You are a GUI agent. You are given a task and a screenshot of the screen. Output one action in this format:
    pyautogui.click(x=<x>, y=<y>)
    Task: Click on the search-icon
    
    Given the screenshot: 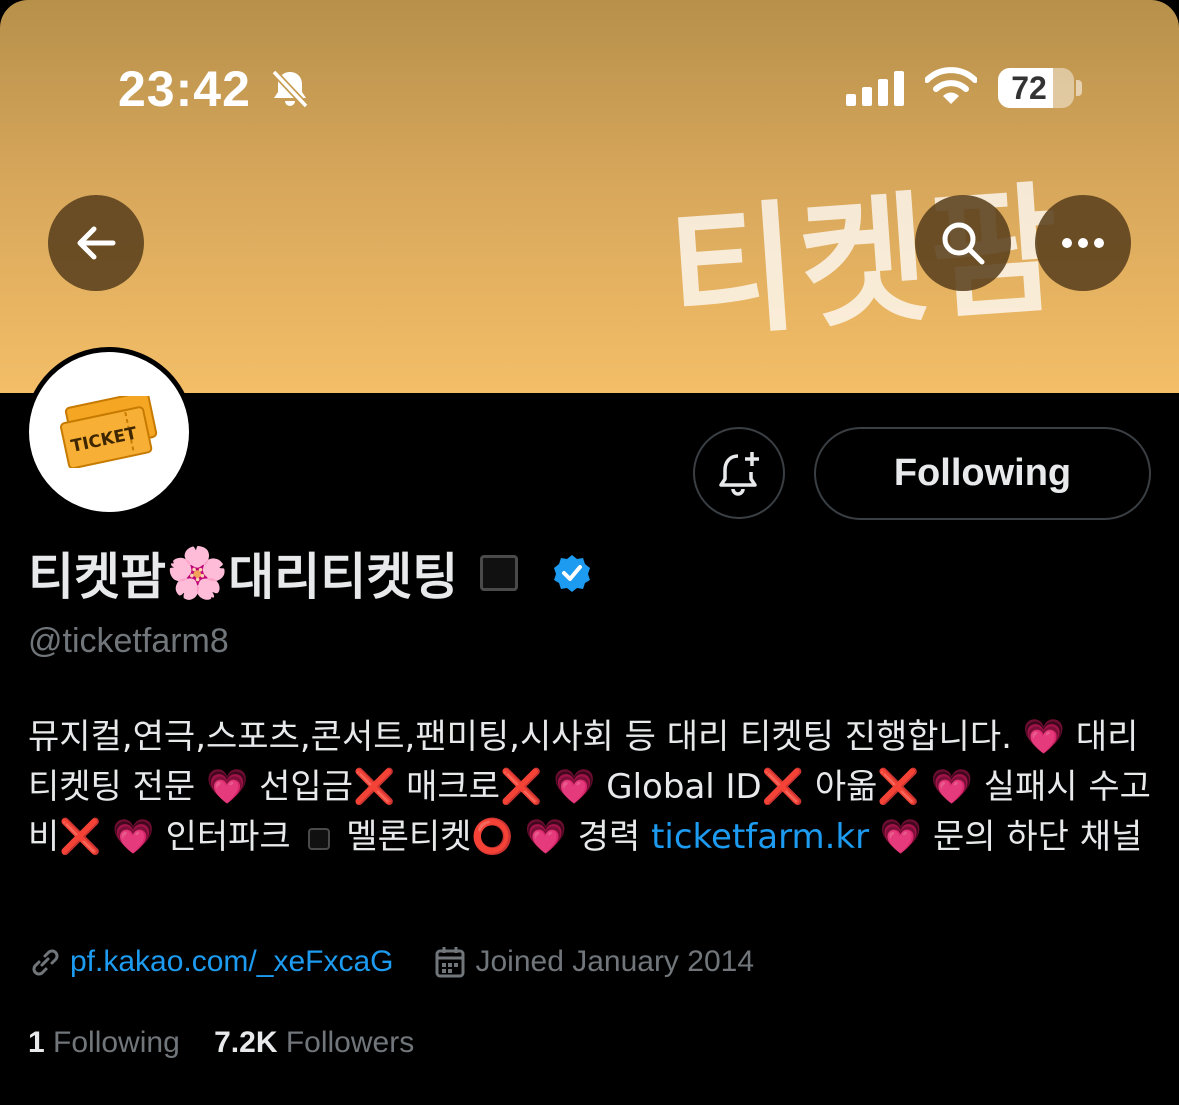 What is the action you would take?
    pyautogui.click(x=963, y=243)
    